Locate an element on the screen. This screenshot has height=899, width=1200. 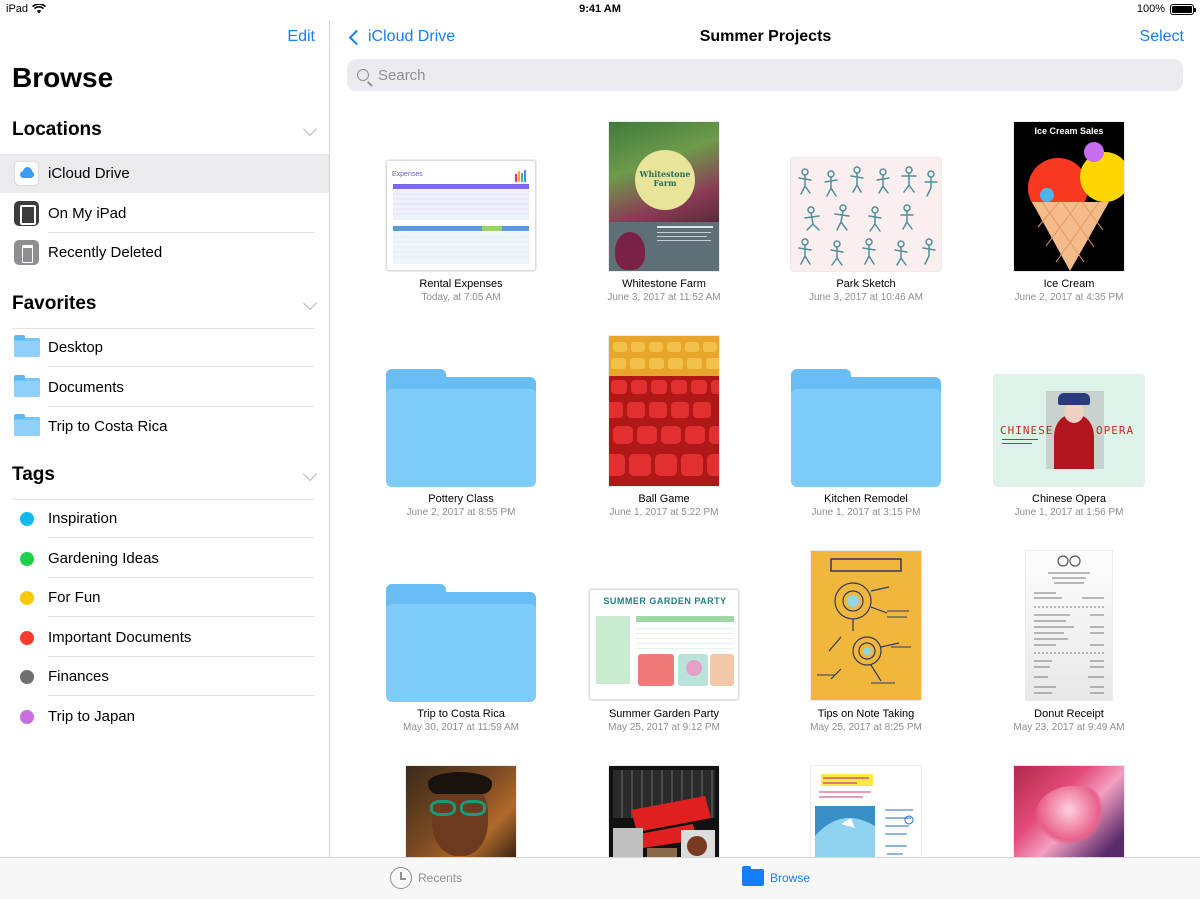
select-button: Select is located at coordinates (1162, 37).